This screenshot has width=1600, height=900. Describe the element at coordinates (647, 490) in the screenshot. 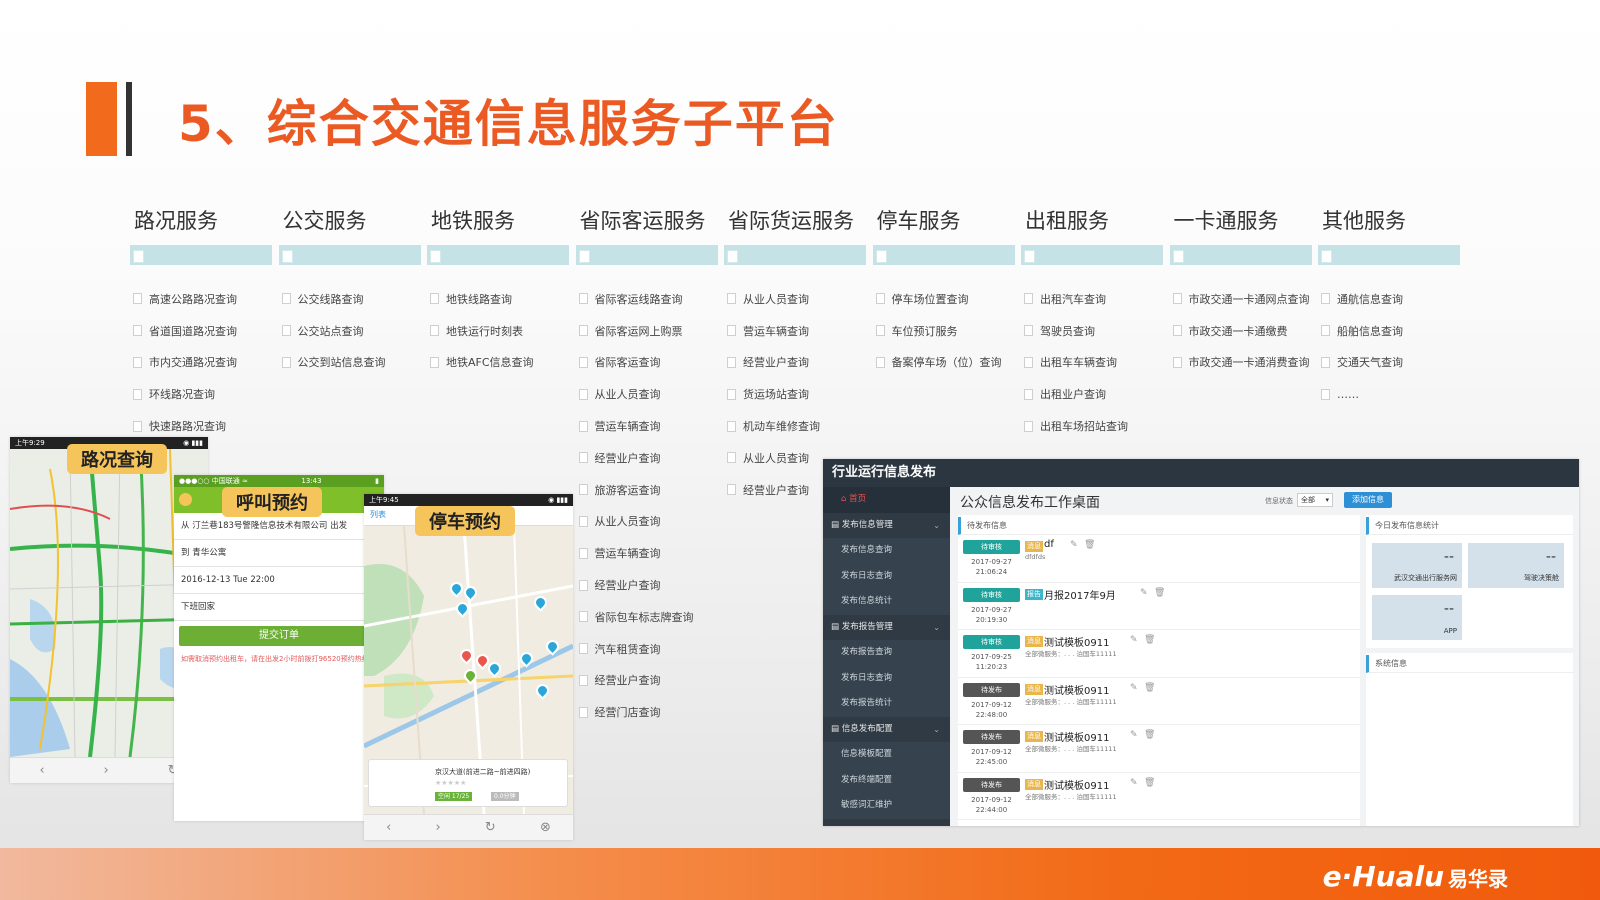

I see `service-item: 旅游客运查询` at that location.